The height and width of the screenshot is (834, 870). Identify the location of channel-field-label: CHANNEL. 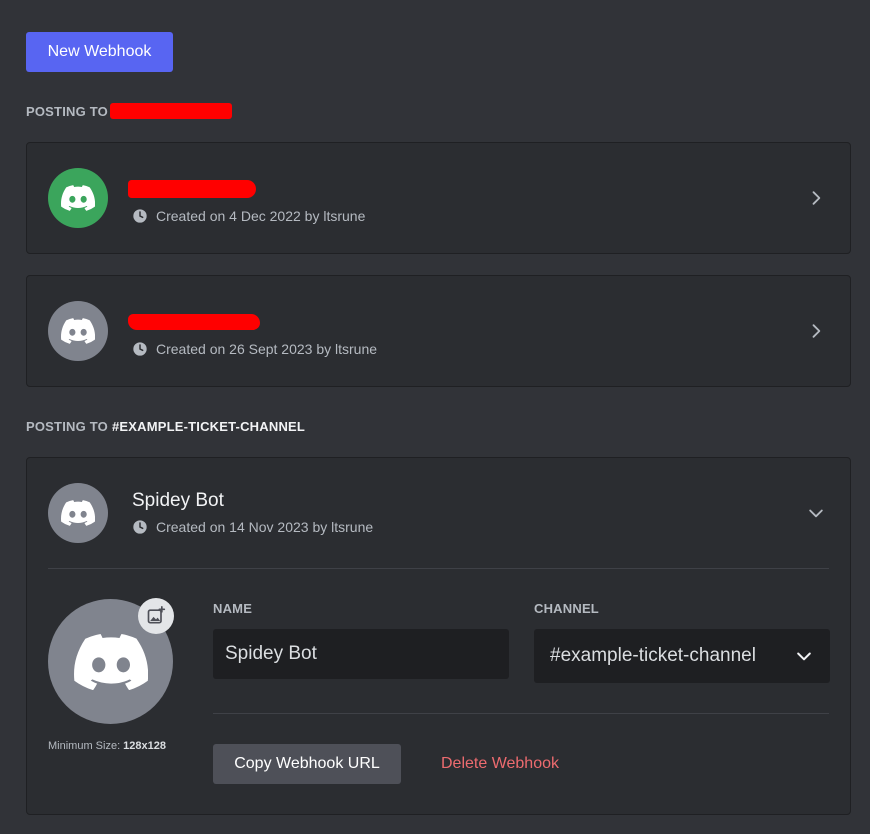
(566, 608).